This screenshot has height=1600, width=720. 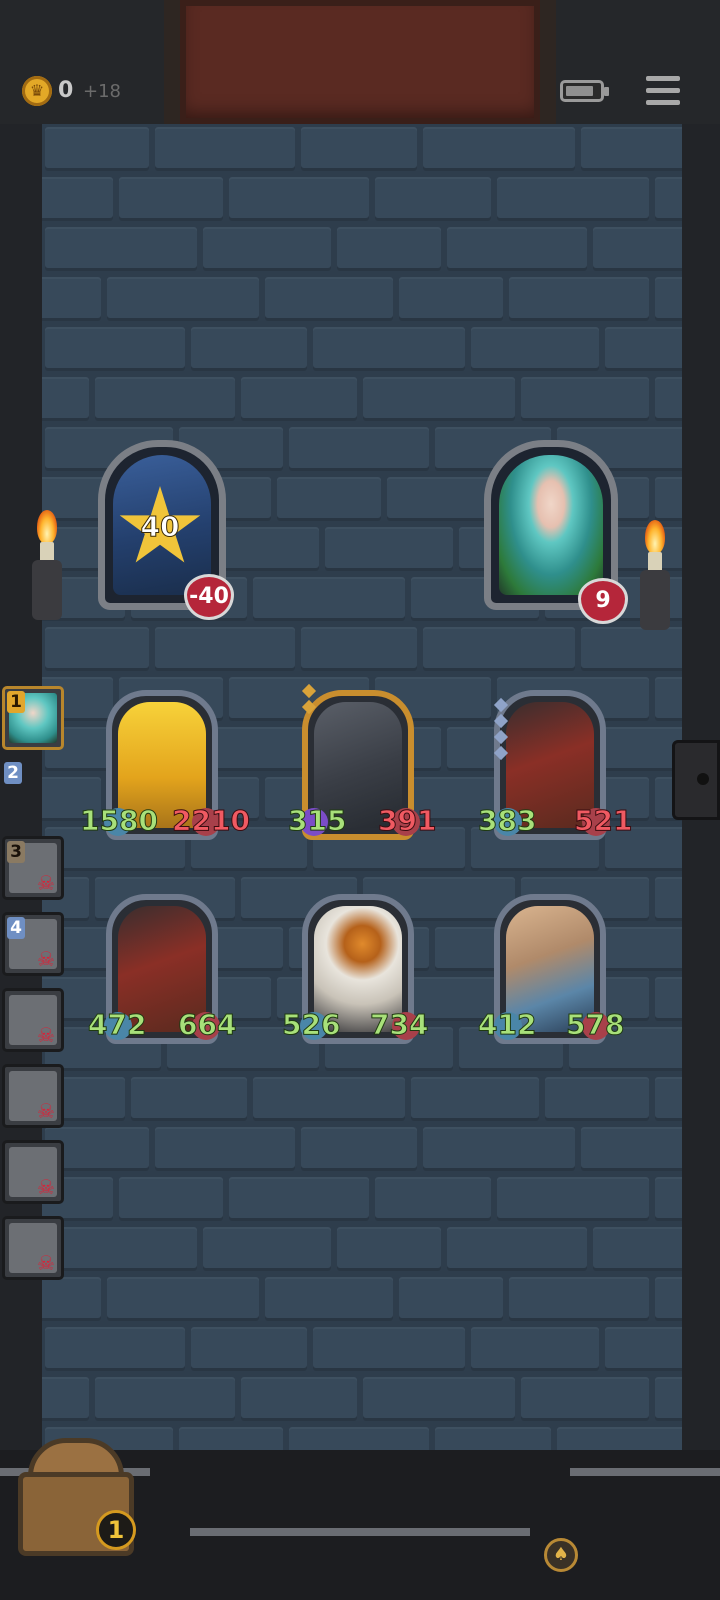 I want to click on queue-number-4: 4, so click(x=16, y=928).